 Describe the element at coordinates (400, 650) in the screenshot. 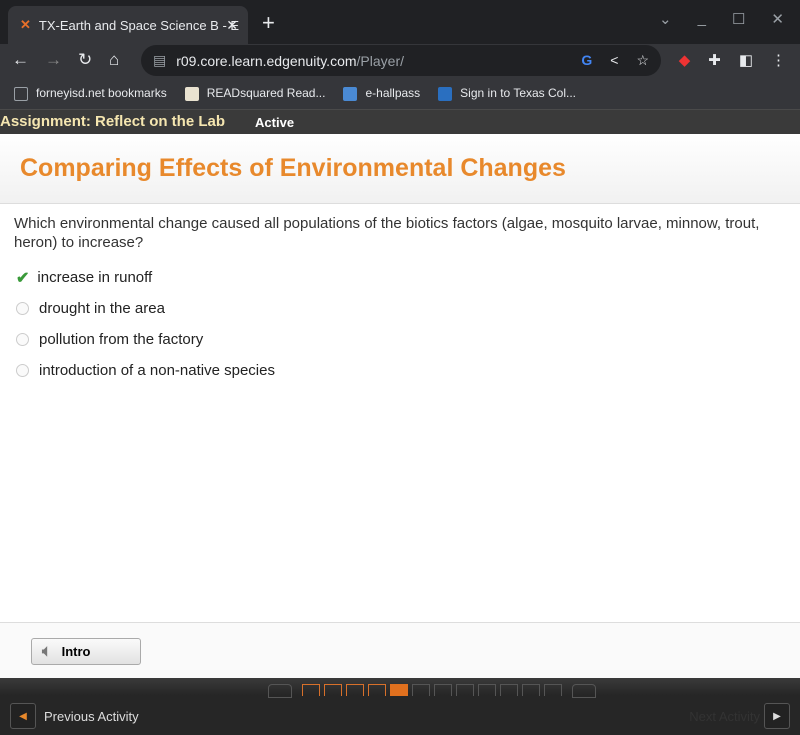

I see `activity-footer: 🔈︎ Intro` at that location.